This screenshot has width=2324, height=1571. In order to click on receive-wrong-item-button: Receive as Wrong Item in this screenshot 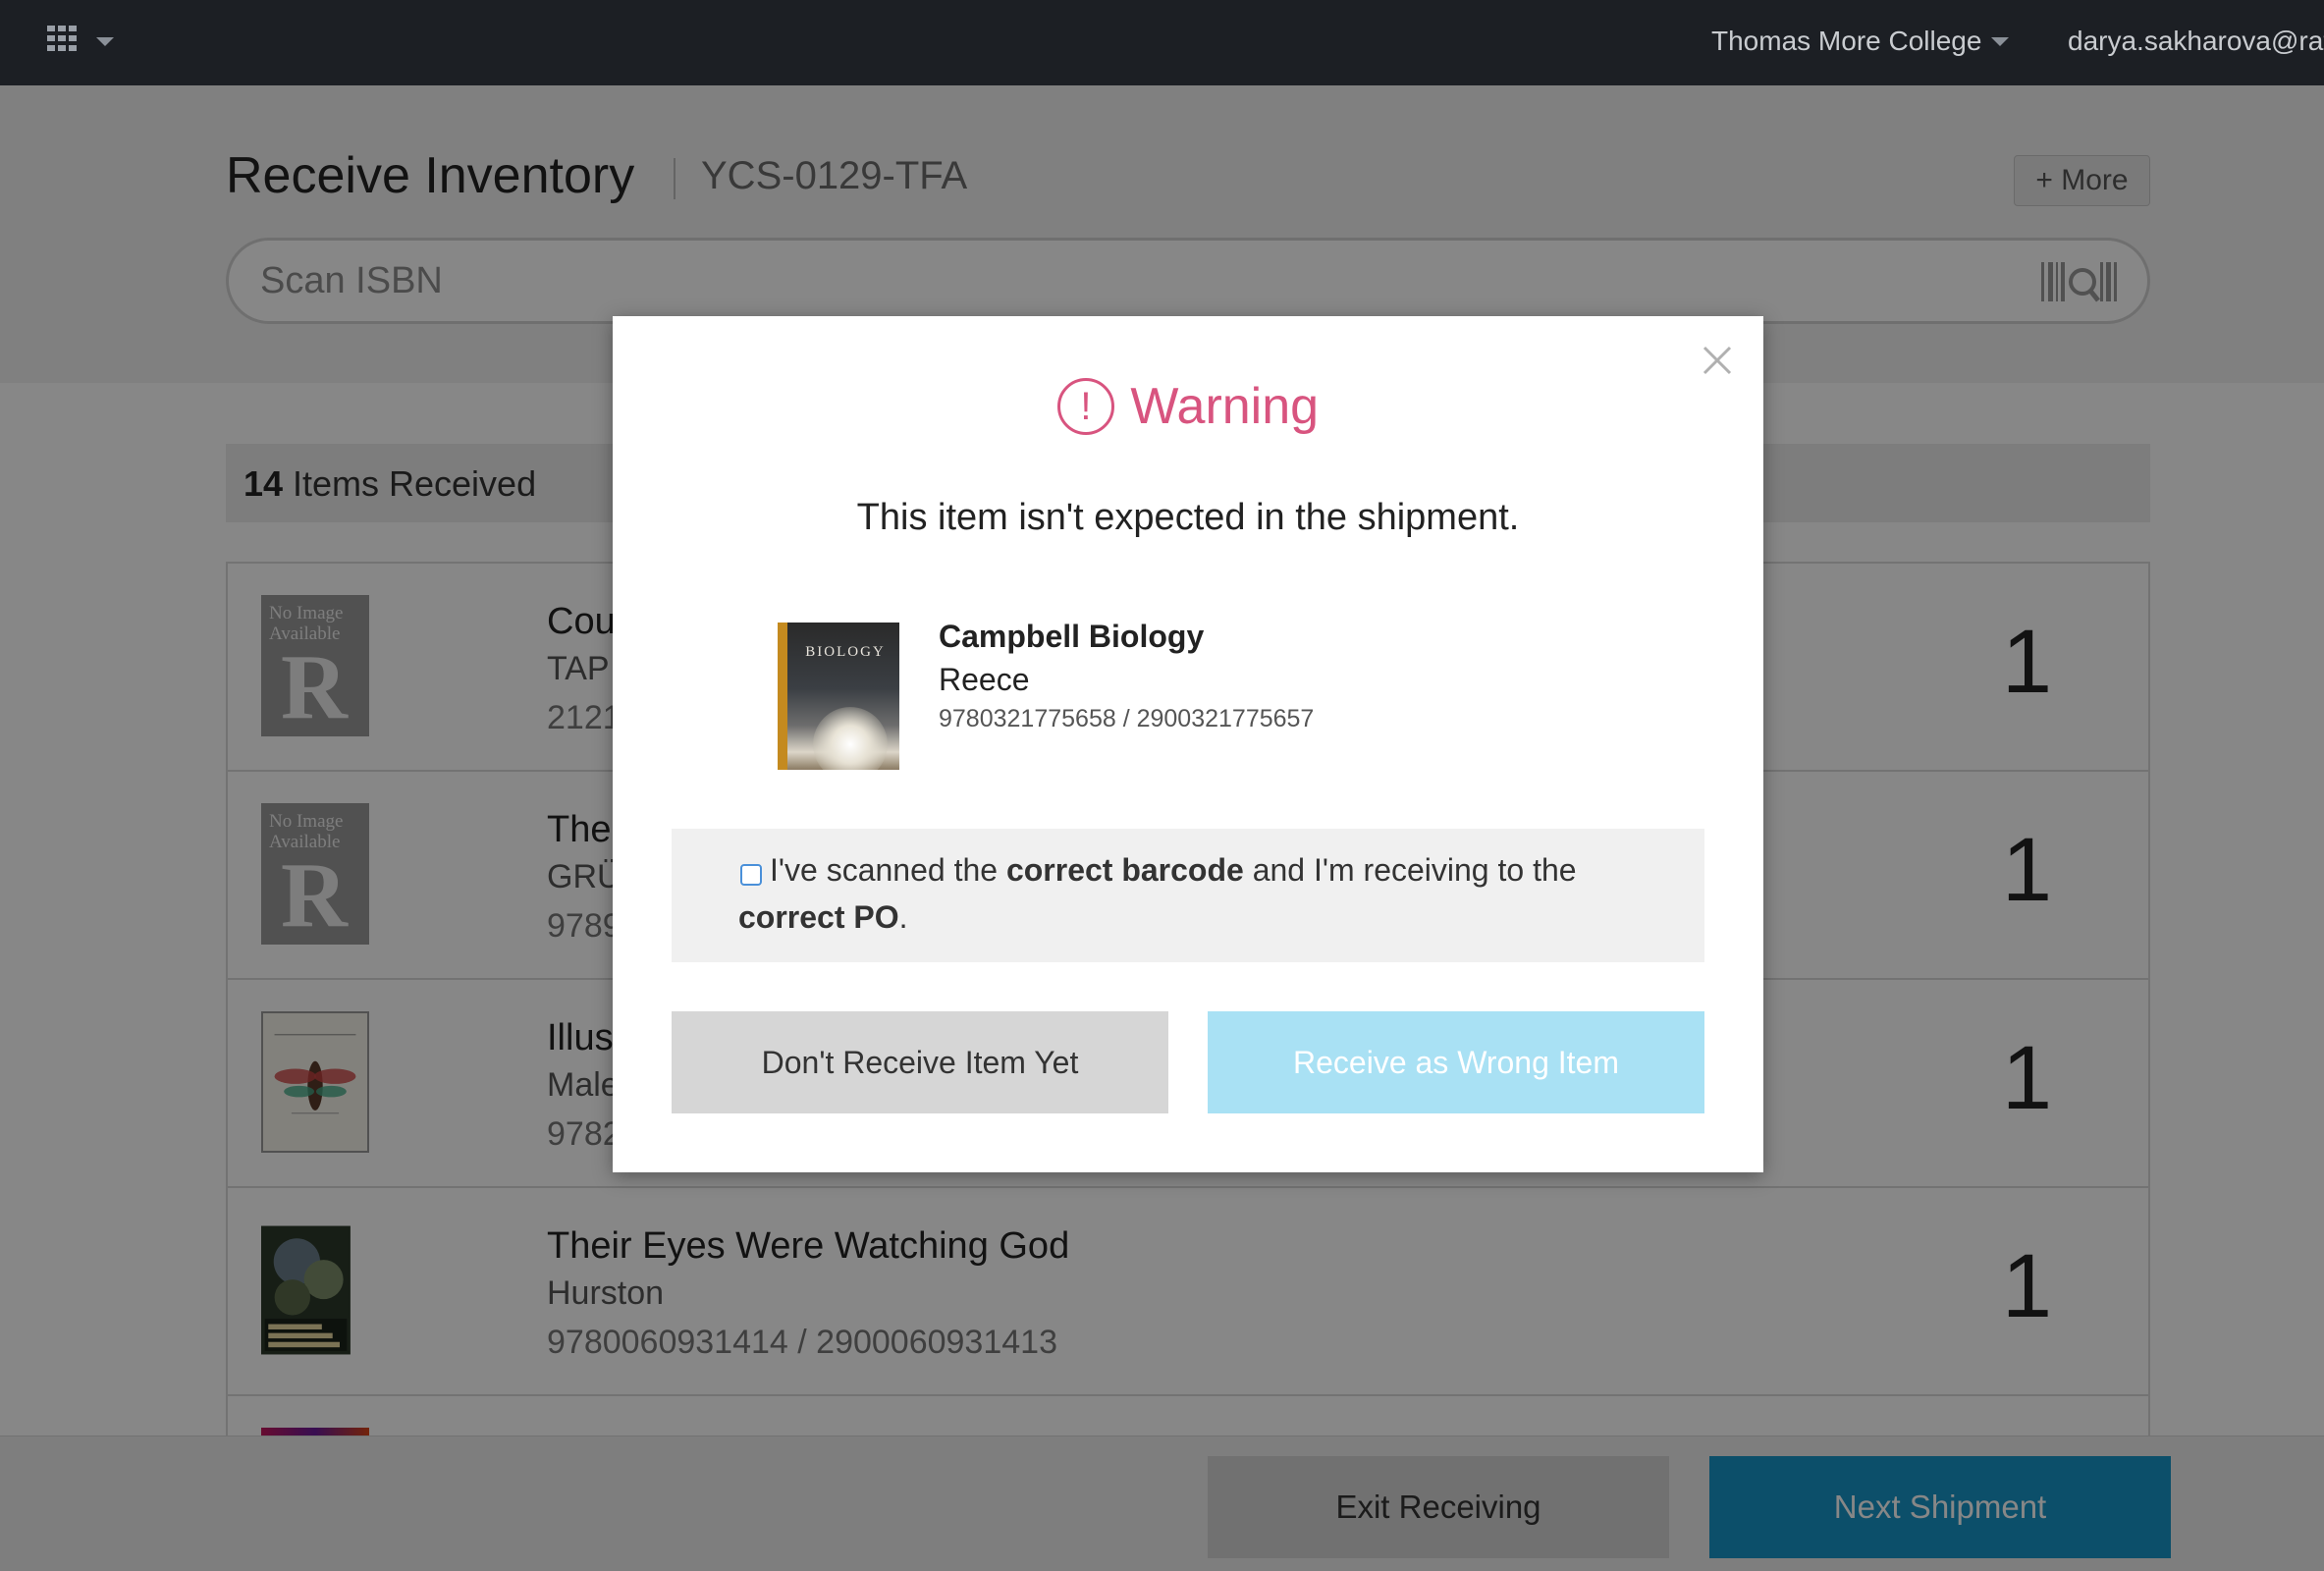, I will do `click(1456, 1062)`.